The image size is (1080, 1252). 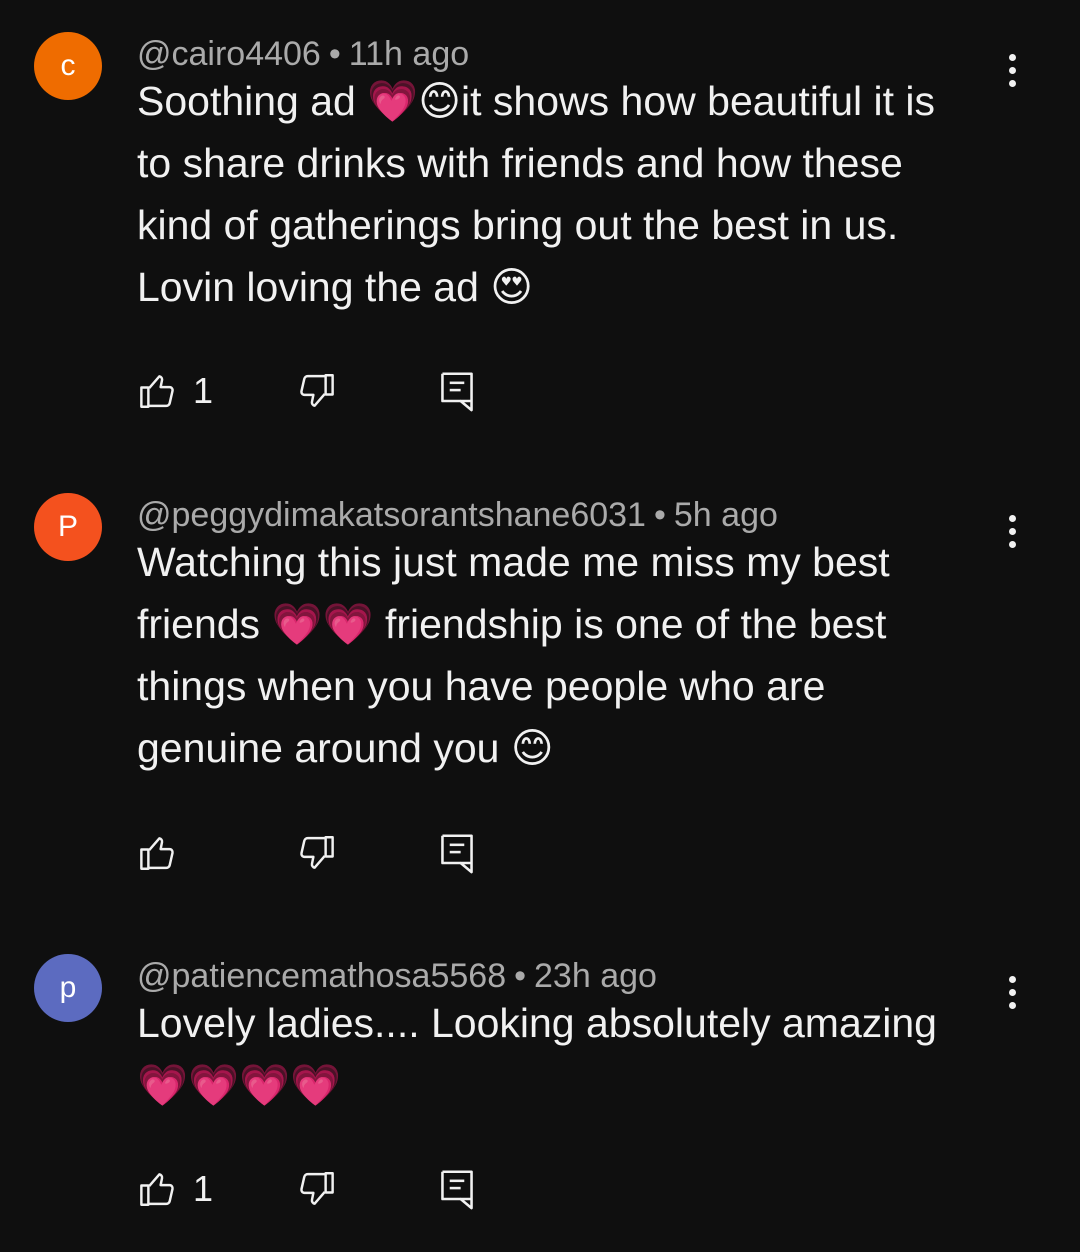 I want to click on comment-author: @cairo4406, so click(x=229, y=54).